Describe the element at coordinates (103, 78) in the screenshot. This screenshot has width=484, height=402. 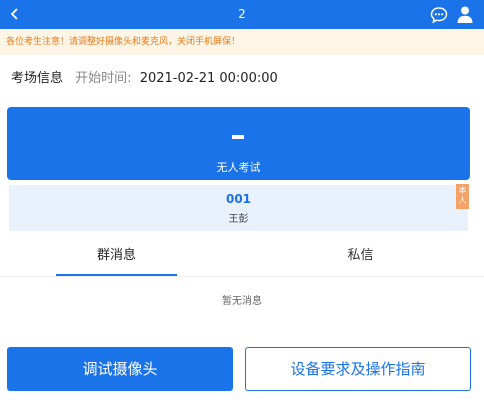
I see `start-time-label: 开始时间:` at that location.